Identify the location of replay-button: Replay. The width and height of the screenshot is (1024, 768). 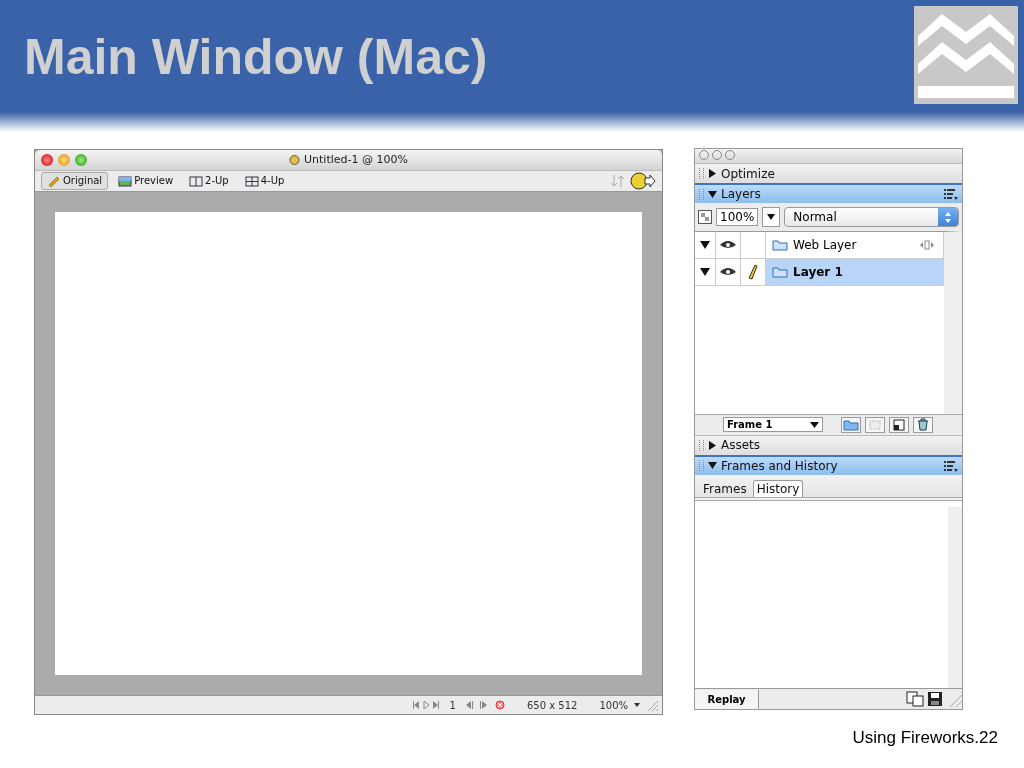
(727, 699).